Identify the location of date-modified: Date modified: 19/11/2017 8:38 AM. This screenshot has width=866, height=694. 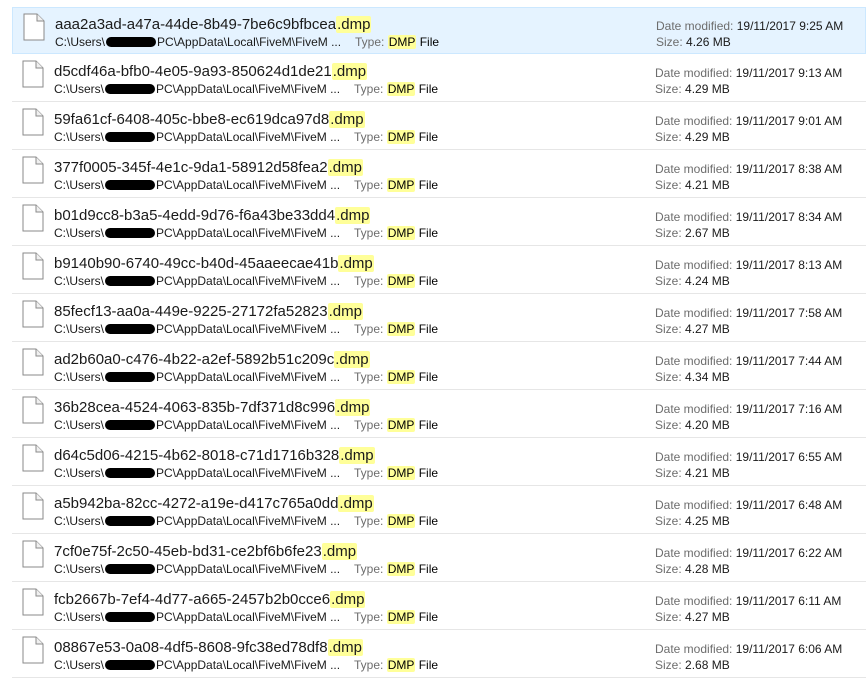
(748, 169).